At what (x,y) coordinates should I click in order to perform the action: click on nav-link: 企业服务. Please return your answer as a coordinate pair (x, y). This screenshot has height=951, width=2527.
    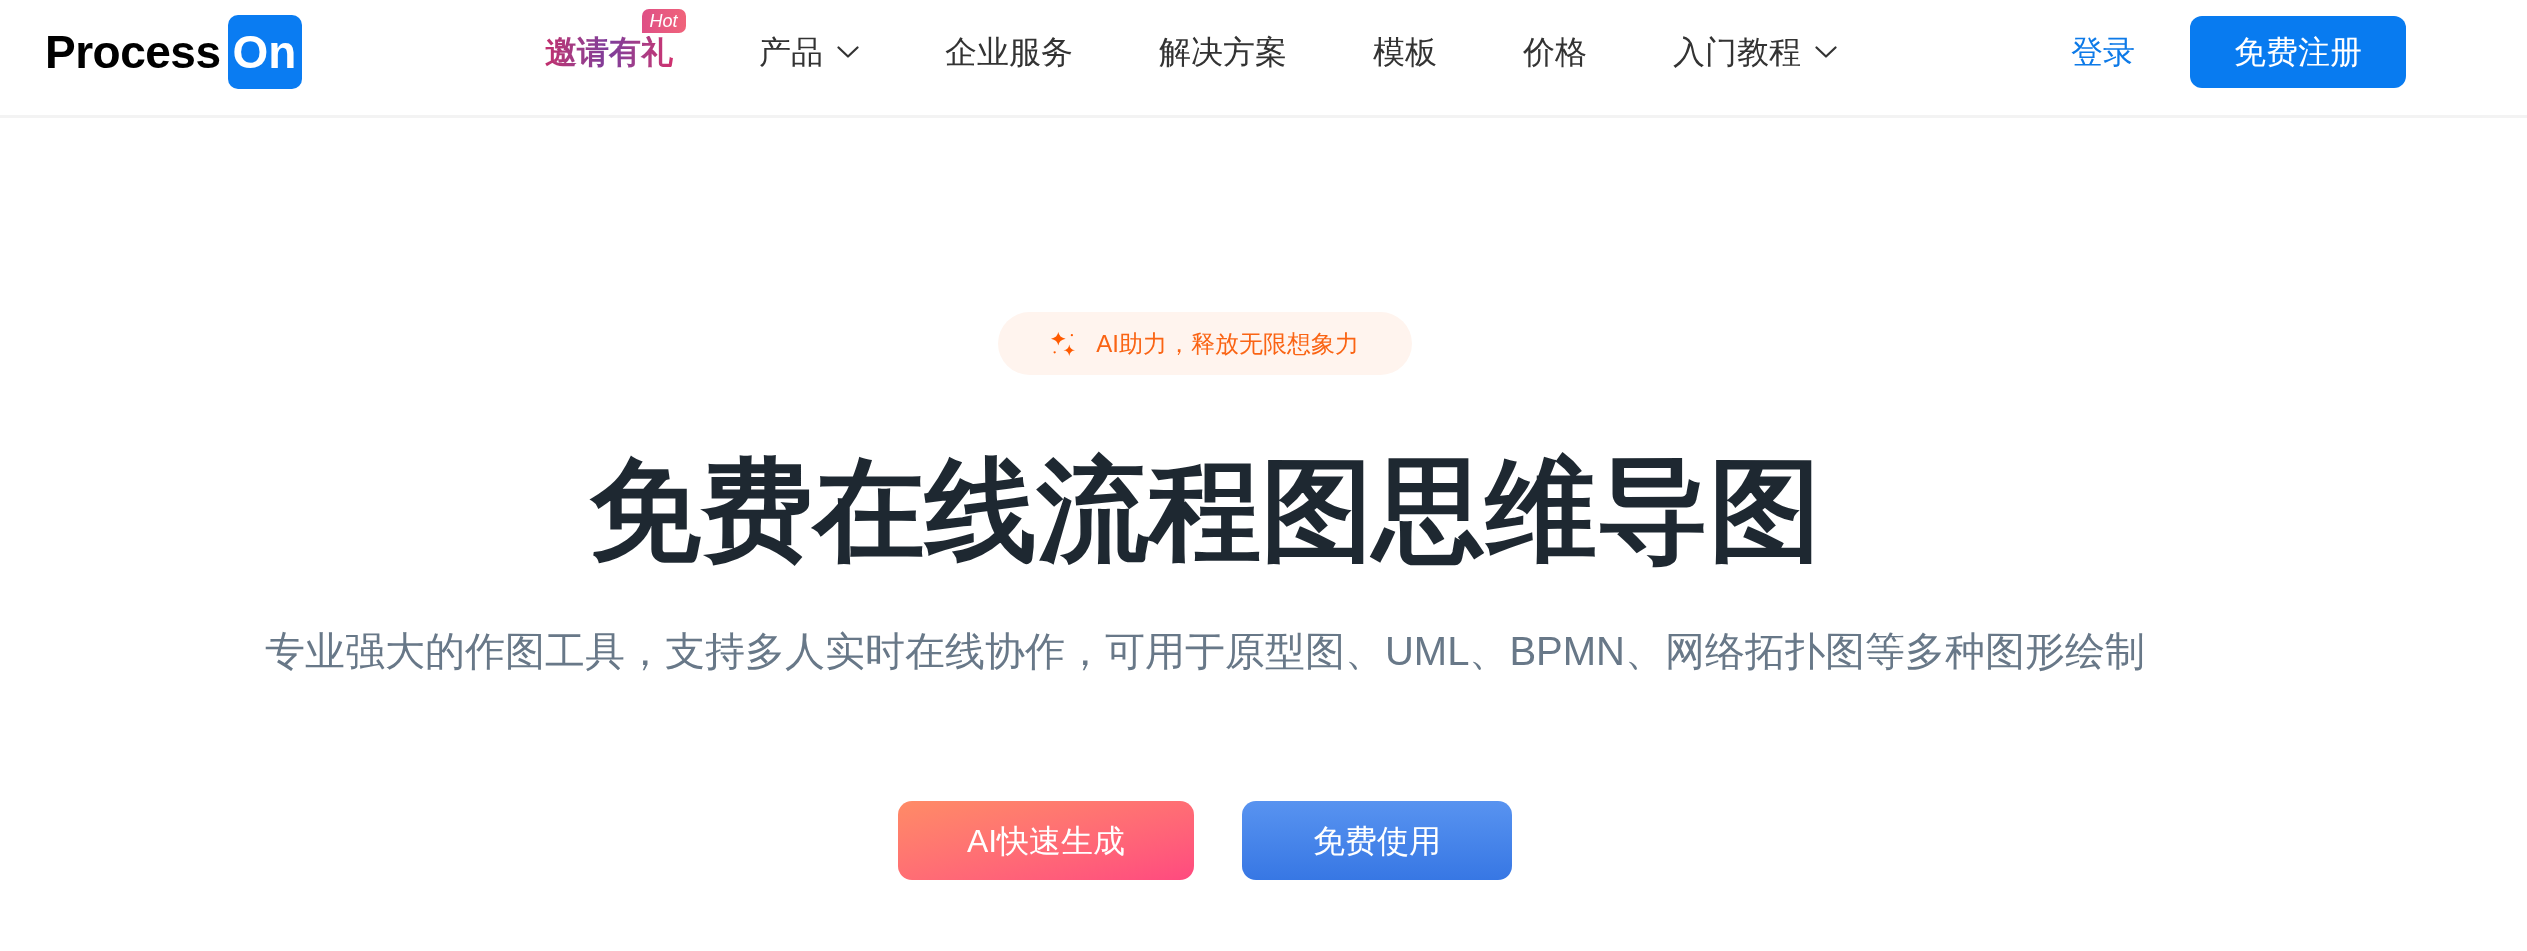
    Looking at the image, I should click on (1008, 51).